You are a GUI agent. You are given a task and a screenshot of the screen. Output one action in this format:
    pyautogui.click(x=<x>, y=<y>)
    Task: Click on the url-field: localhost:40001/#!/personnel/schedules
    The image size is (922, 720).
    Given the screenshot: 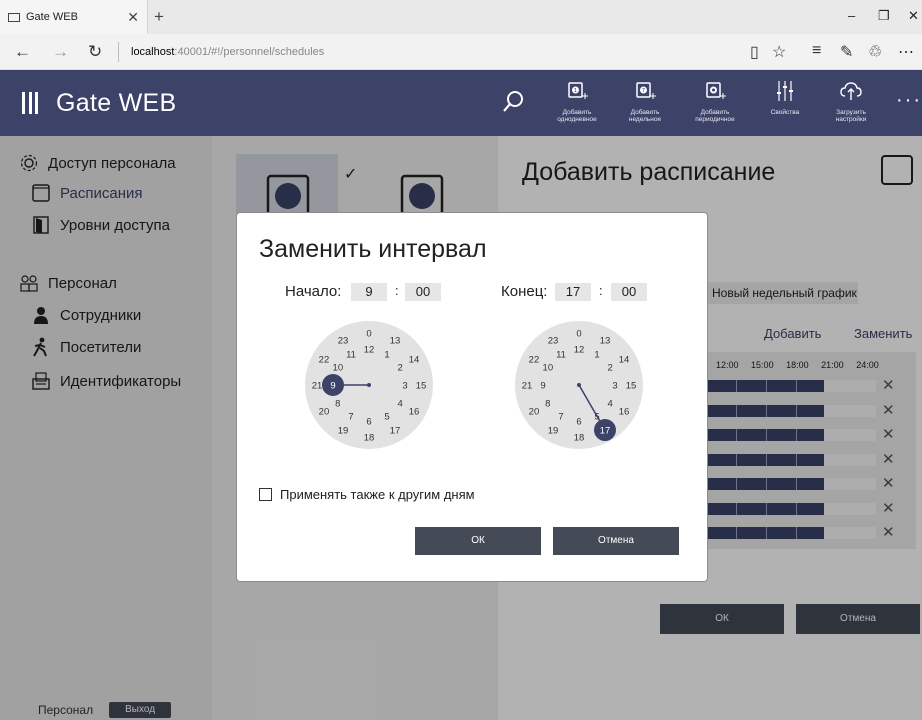 What is the action you would take?
    pyautogui.click(x=221, y=52)
    